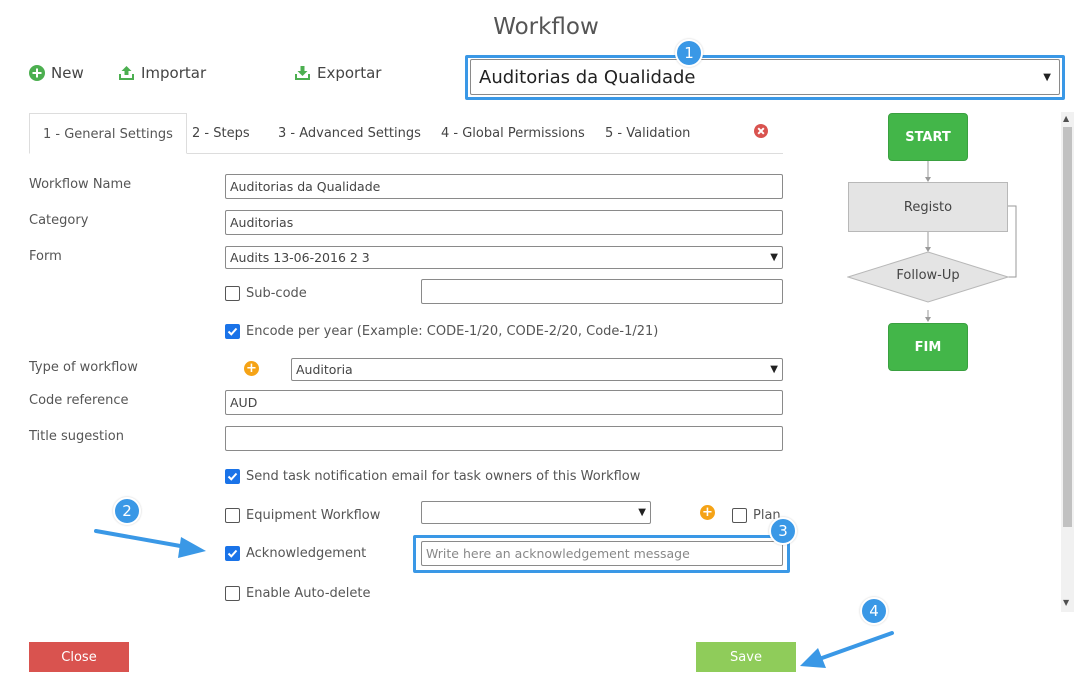 The height and width of the screenshot is (683, 1092). I want to click on flow-node-follow-up: Follow-Up, so click(928, 275).